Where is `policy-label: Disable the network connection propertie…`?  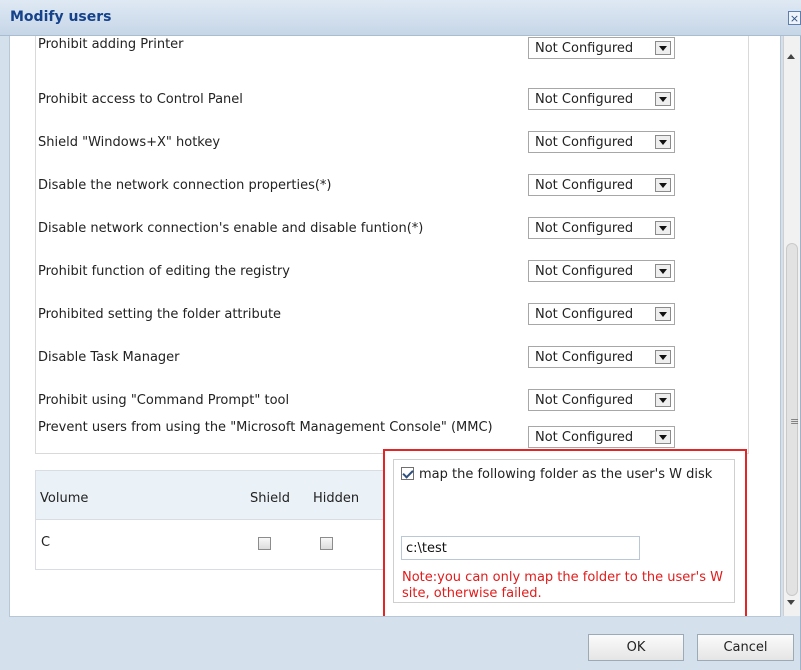 policy-label: Disable the network connection propertie… is located at coordinates (185, 185).